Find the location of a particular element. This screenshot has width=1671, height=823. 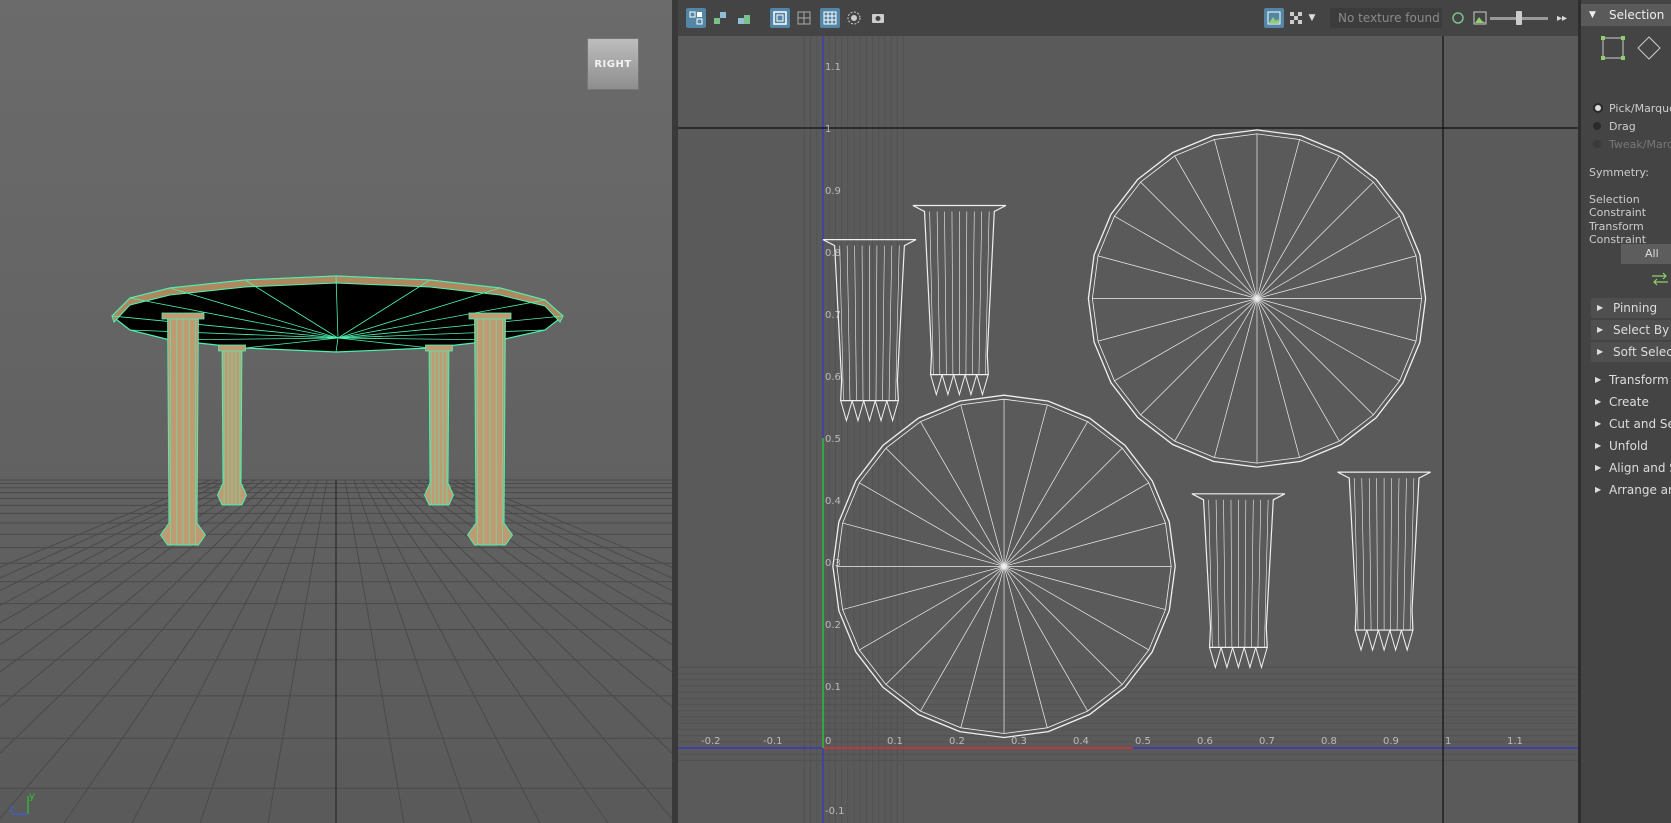

axis-y-label: y is located at coordinates (32, 796).